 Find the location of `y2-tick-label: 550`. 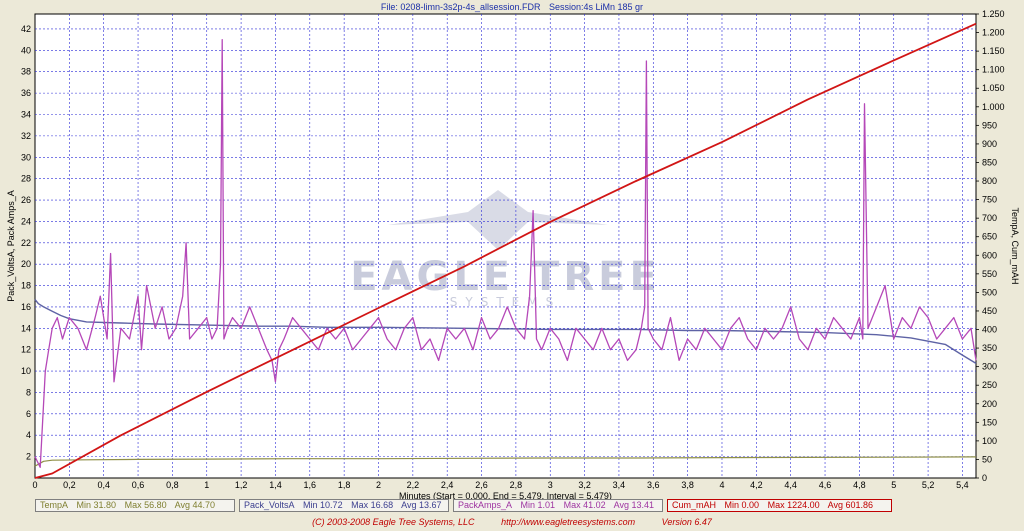

y2-tick-label: 550 is located at coordinates (989, 274).